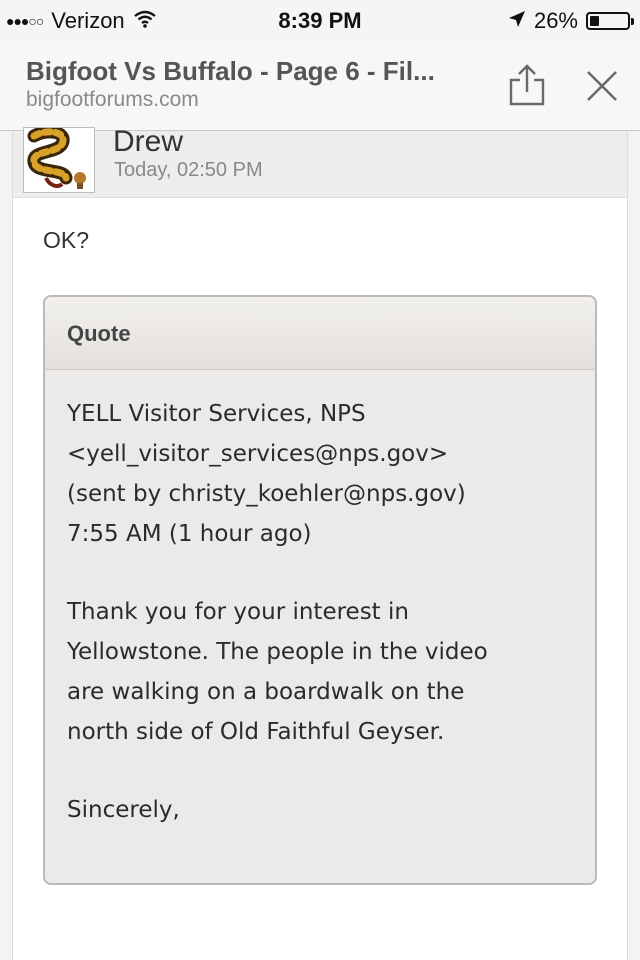 Image resolution: width=640 pixels, height=960 pixels. I want to click on quote-line: Sincerely,, so click(123, 810).